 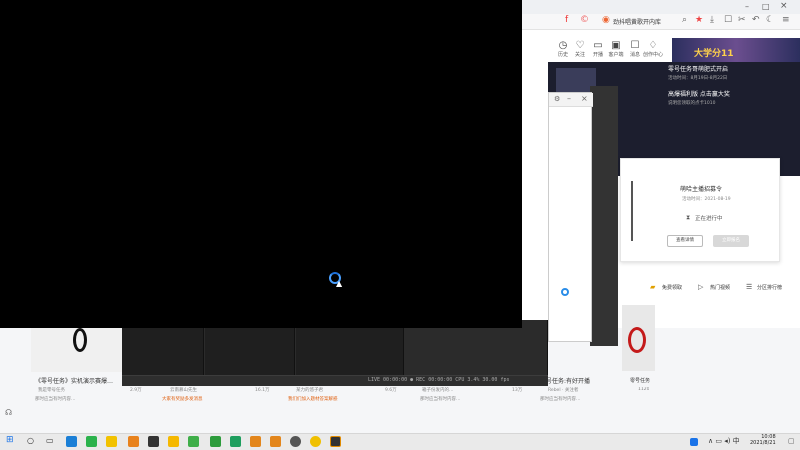 What do you see at coordinates (766, 6) in the screenshot?
I see `maximize-icon: □` at bounding box center [766, 6].